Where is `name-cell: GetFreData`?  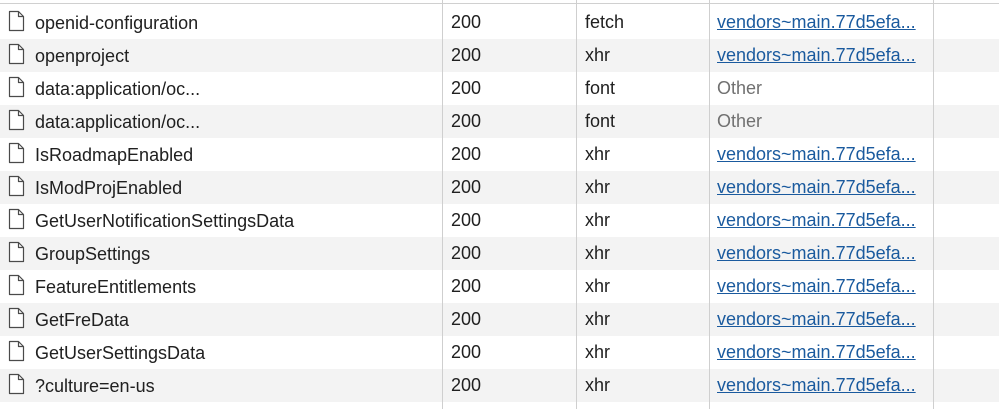 name-cell: GetFreData is located at coordinates (222, 319).